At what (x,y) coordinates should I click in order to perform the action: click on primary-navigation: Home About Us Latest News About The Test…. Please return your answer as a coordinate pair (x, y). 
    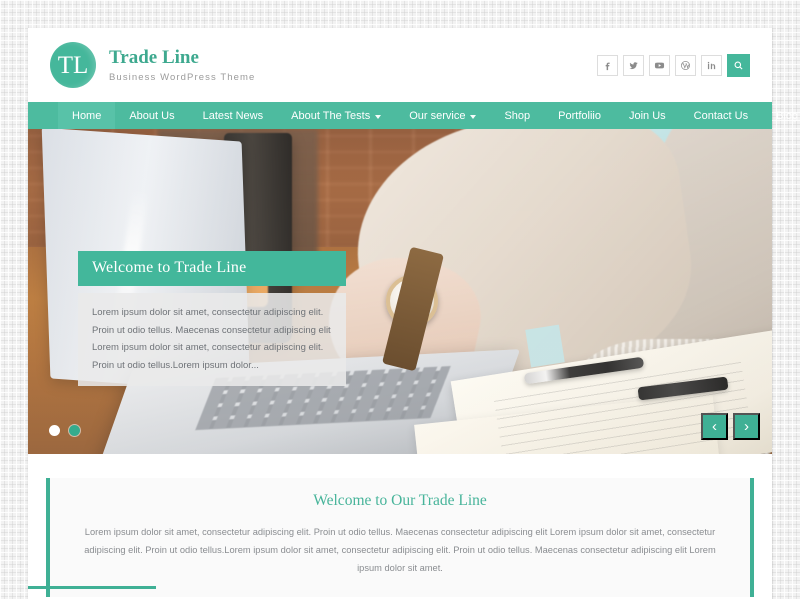
    Looking at the image, I should click on (413, 115).